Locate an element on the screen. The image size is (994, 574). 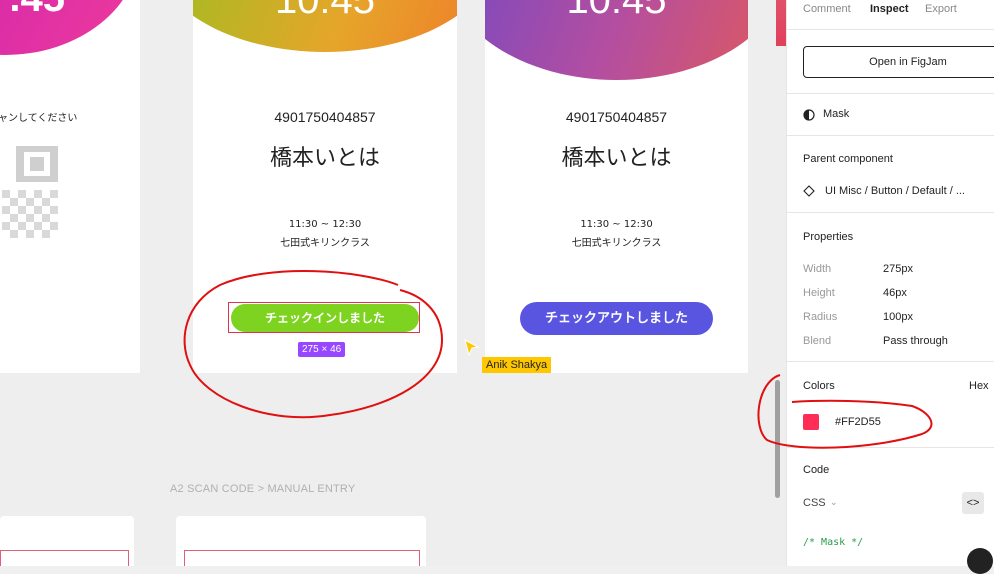
bottom-card-1-field is located at coordinates (64, 558).